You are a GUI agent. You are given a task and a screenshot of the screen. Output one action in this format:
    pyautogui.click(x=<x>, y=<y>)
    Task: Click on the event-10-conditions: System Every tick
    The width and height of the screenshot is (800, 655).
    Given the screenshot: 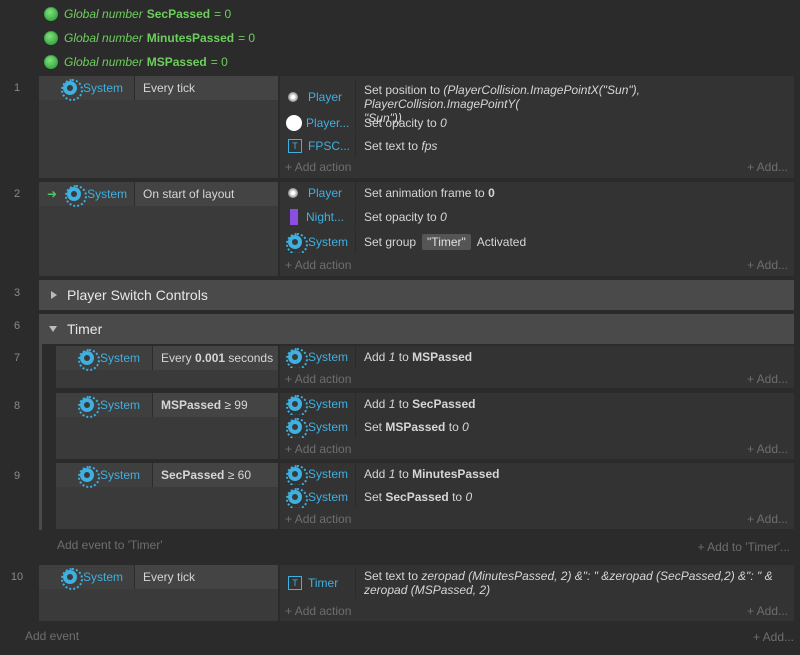 What is the action you would take?
    pyautogui.click(x=158, y=593)
    